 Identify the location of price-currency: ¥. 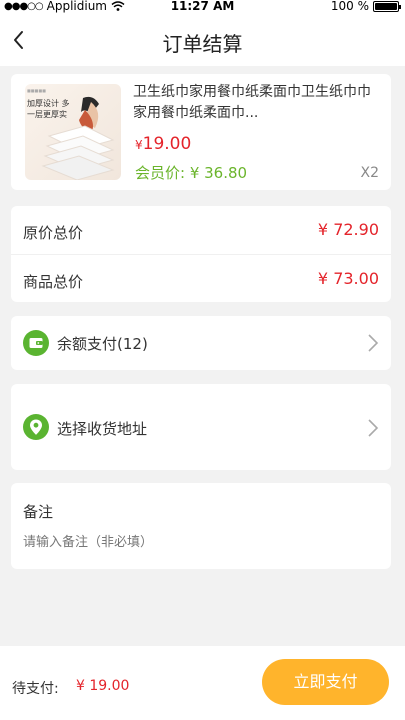
(139, 145).